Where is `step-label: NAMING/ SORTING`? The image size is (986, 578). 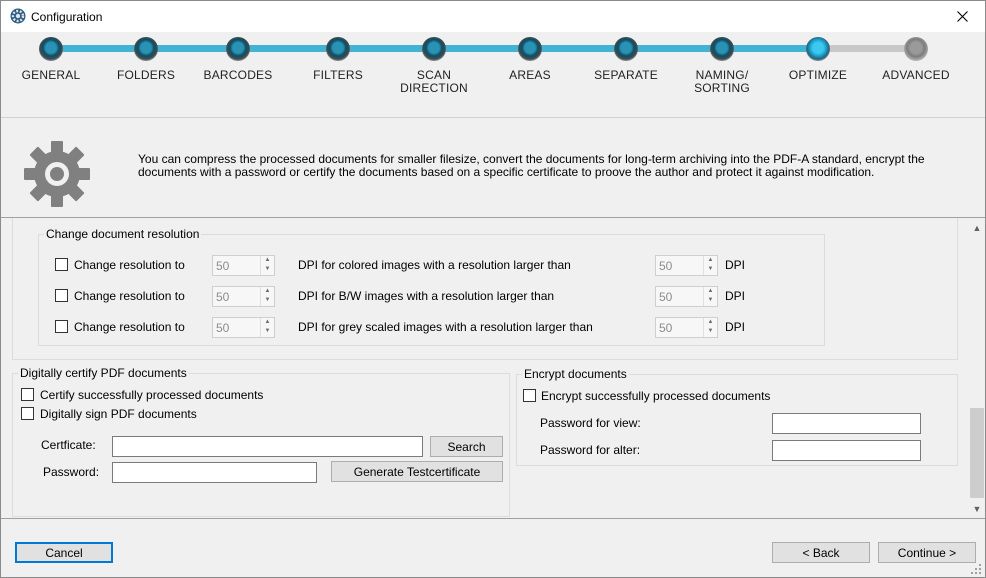
step-label: NAMING/ SORTING is located at coordinates (722, 82).